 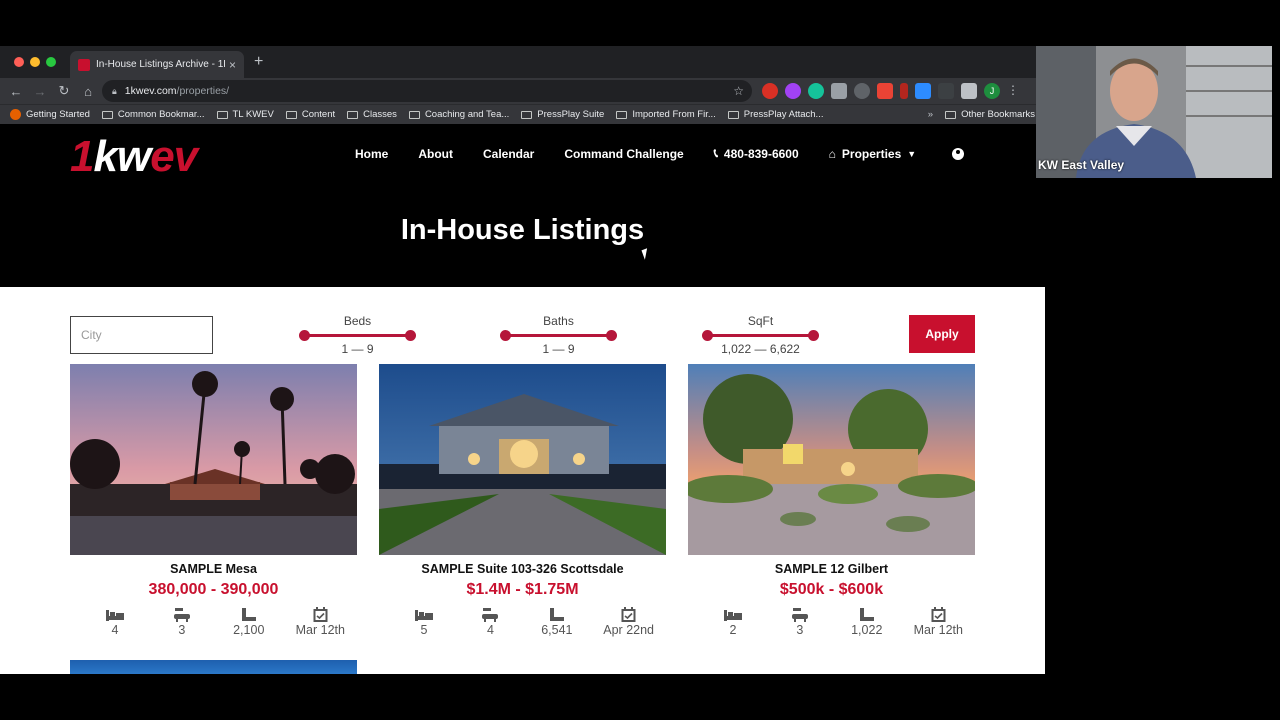 I want to click on bed-icon, so click(x=733, y=614).